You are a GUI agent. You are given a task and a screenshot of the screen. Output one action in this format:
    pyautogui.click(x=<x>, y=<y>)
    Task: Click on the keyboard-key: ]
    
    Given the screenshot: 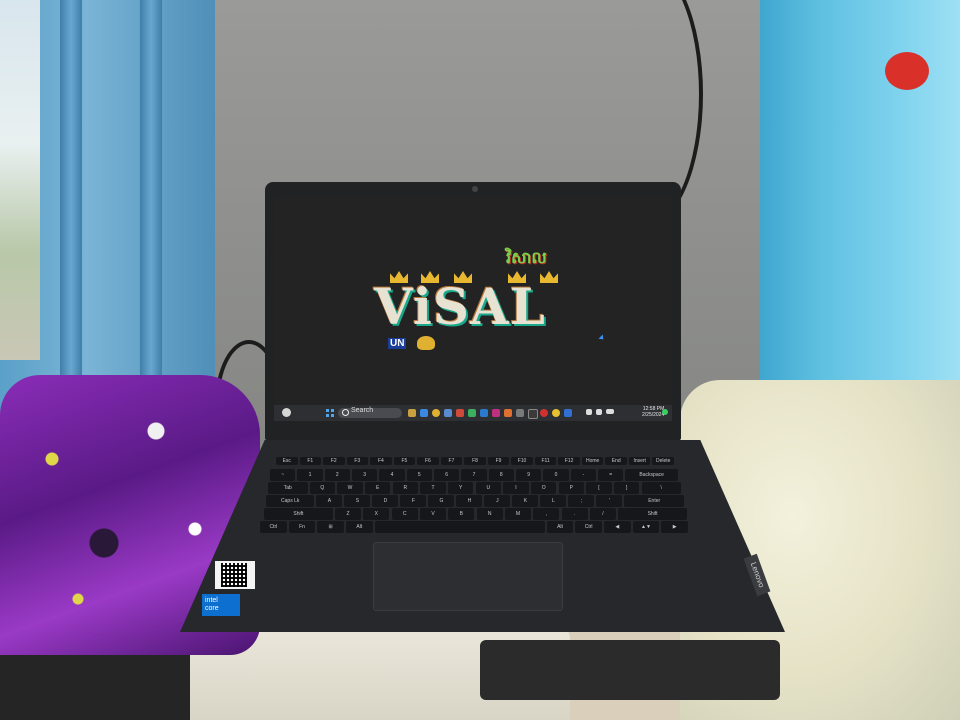 What is the action you would take?
    pyautogui.click(x=626, y=488)
    